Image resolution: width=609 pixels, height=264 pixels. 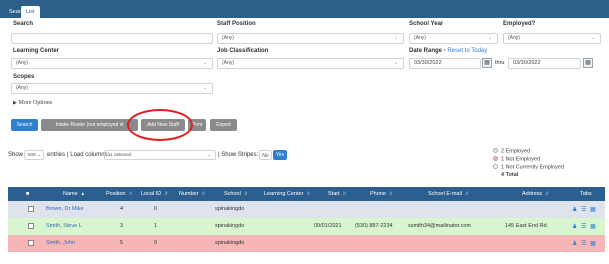 I want to click on highlight-circle, so click(x=160, y=125).